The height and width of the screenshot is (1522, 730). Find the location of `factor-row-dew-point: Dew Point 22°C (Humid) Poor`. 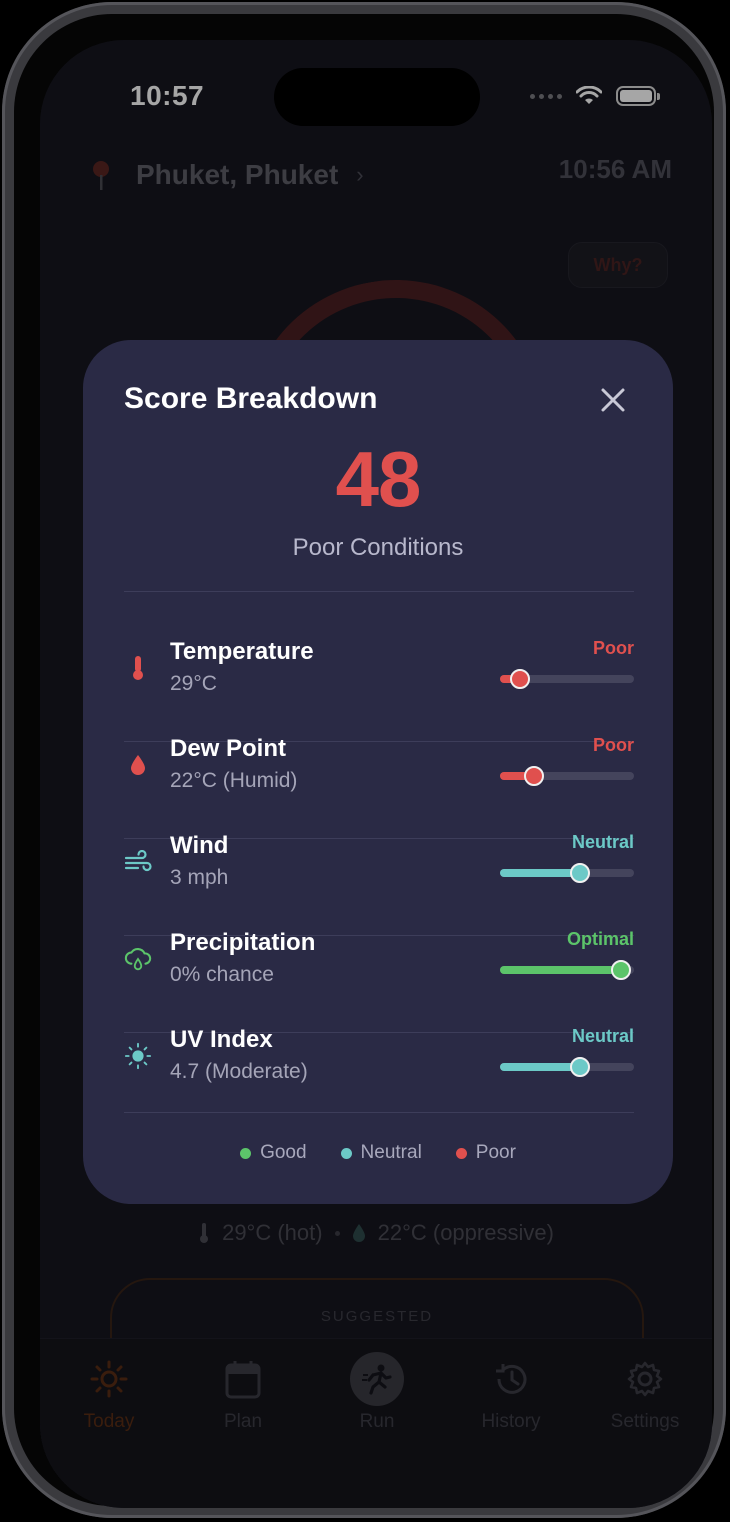

factor-row-dew-point: Dew Point 22°C (Humid) Poor is located at coordinates (379, 771).